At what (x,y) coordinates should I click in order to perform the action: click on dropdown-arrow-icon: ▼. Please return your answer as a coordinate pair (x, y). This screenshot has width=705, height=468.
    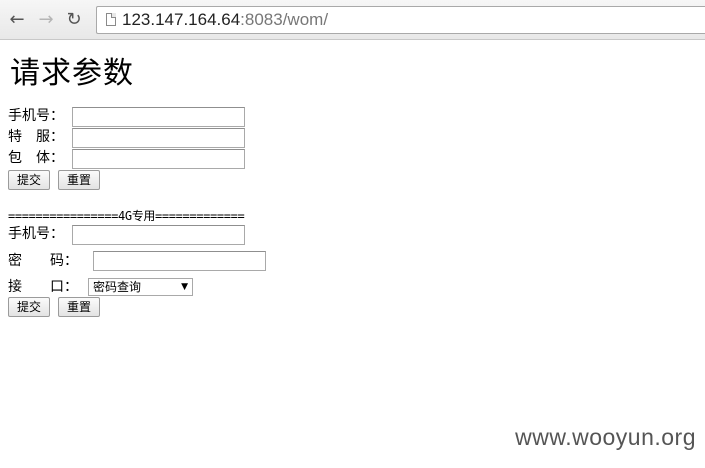
    Looking at the image, I should click on (184, 287).